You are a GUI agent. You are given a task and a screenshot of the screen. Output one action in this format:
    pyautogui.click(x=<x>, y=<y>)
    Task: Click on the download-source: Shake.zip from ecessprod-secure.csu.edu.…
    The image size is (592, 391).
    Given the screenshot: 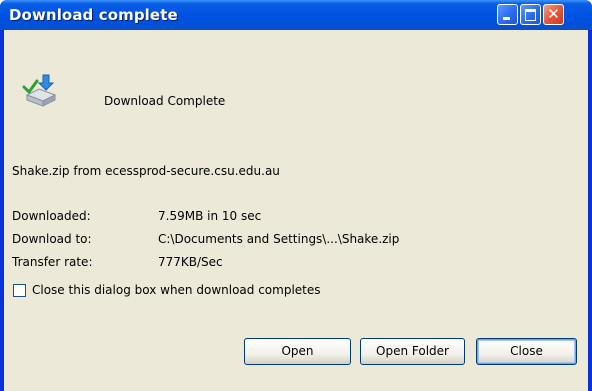 What is the action you would take?
    pyautogui.click(x=146, y=171)
    